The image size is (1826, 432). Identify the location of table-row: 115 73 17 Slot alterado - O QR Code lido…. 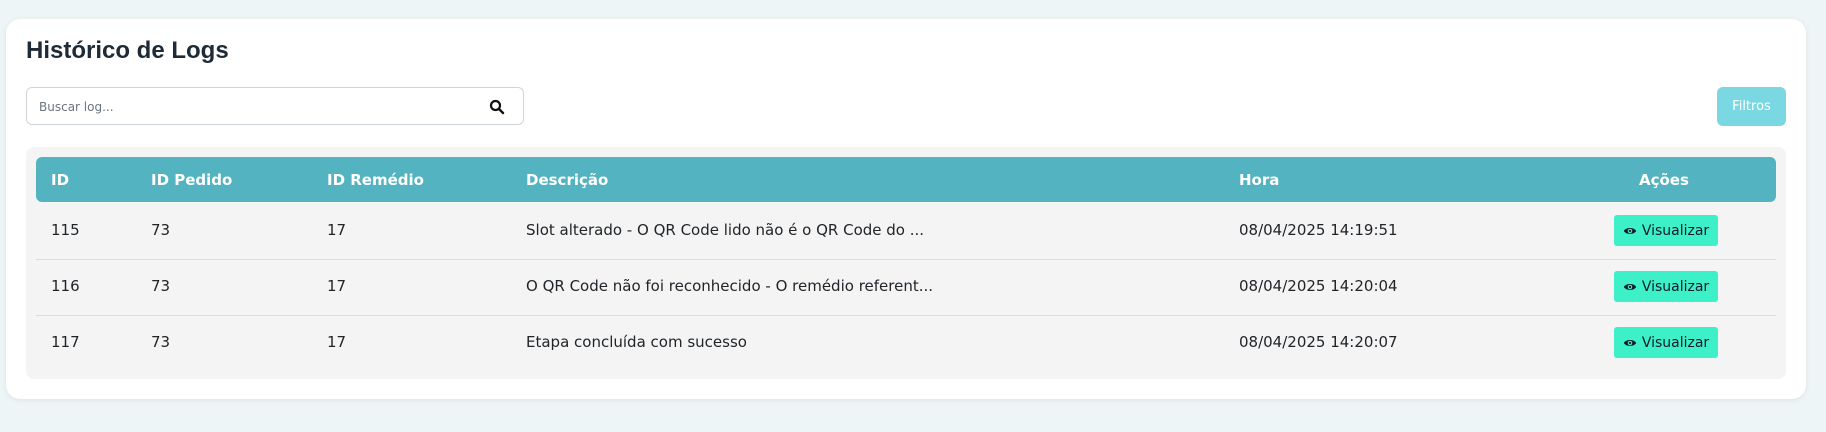
(906, 231).